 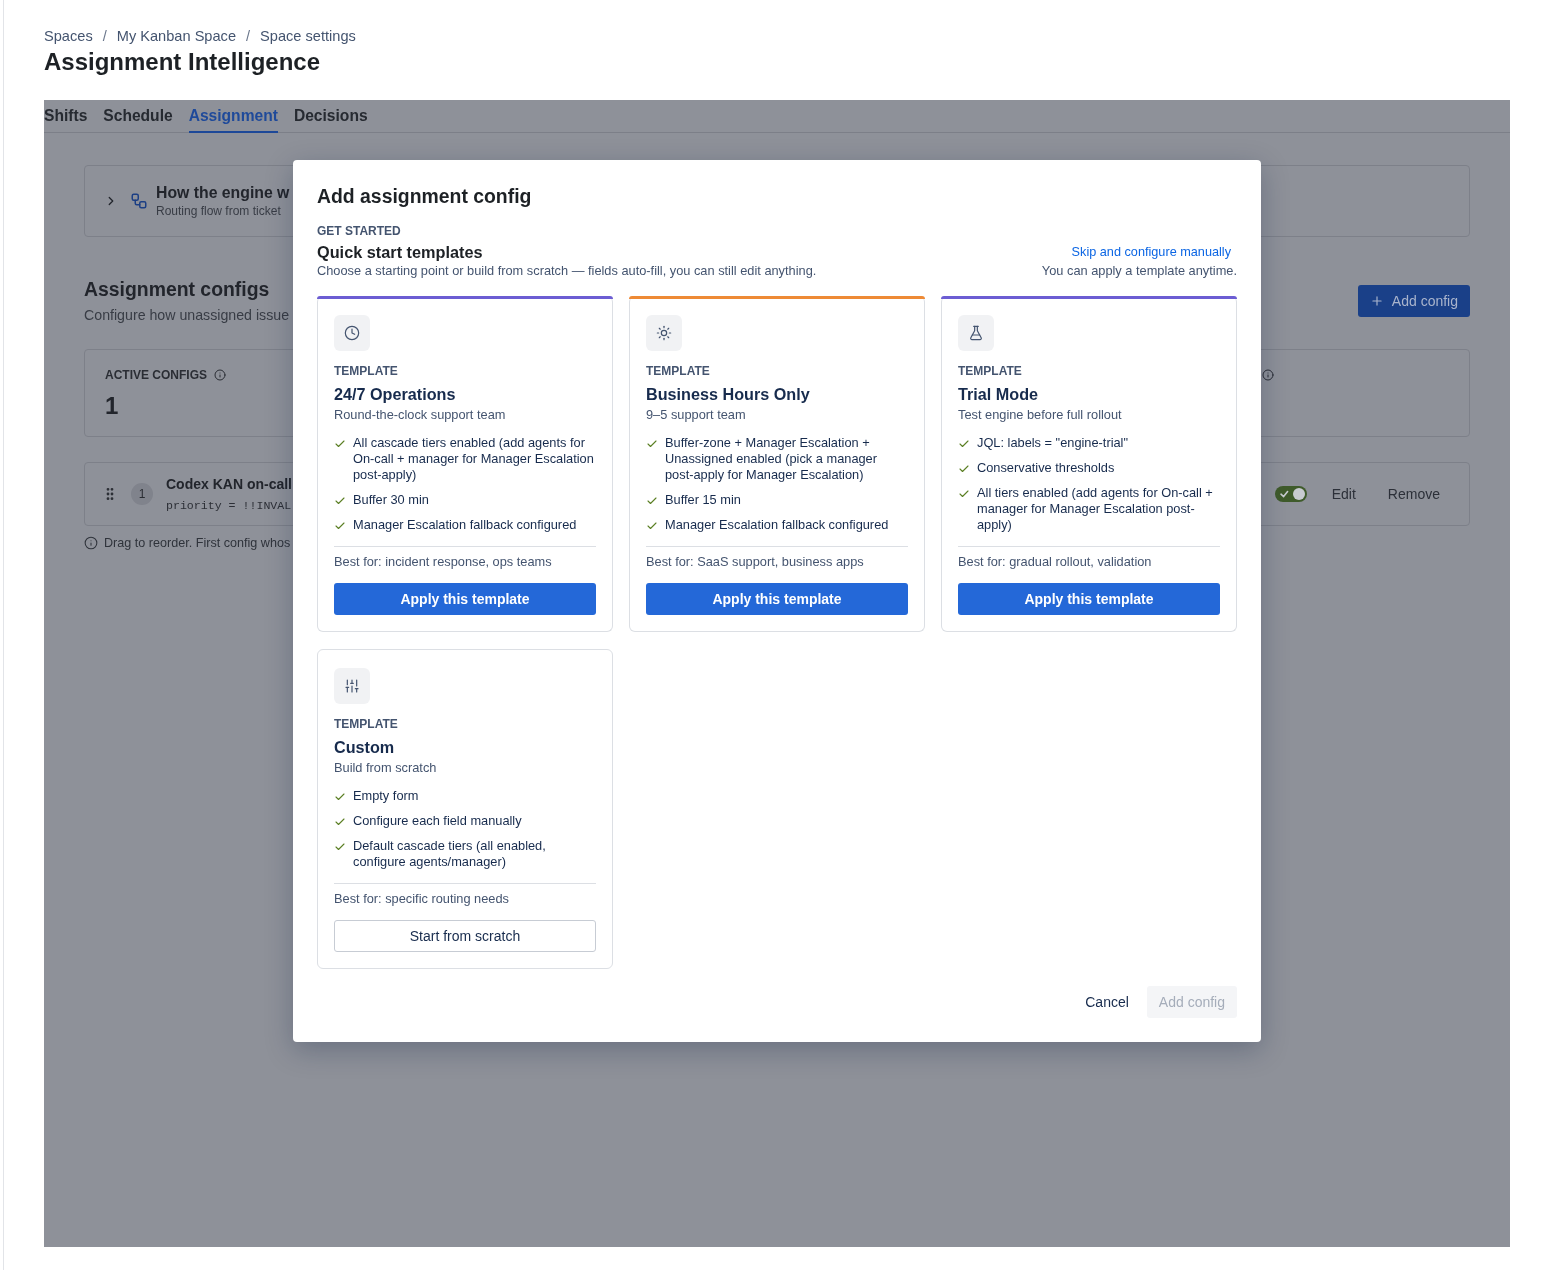 I want to click on template-subtitle: Round-the-clock support team, so click(x=420, y=415).